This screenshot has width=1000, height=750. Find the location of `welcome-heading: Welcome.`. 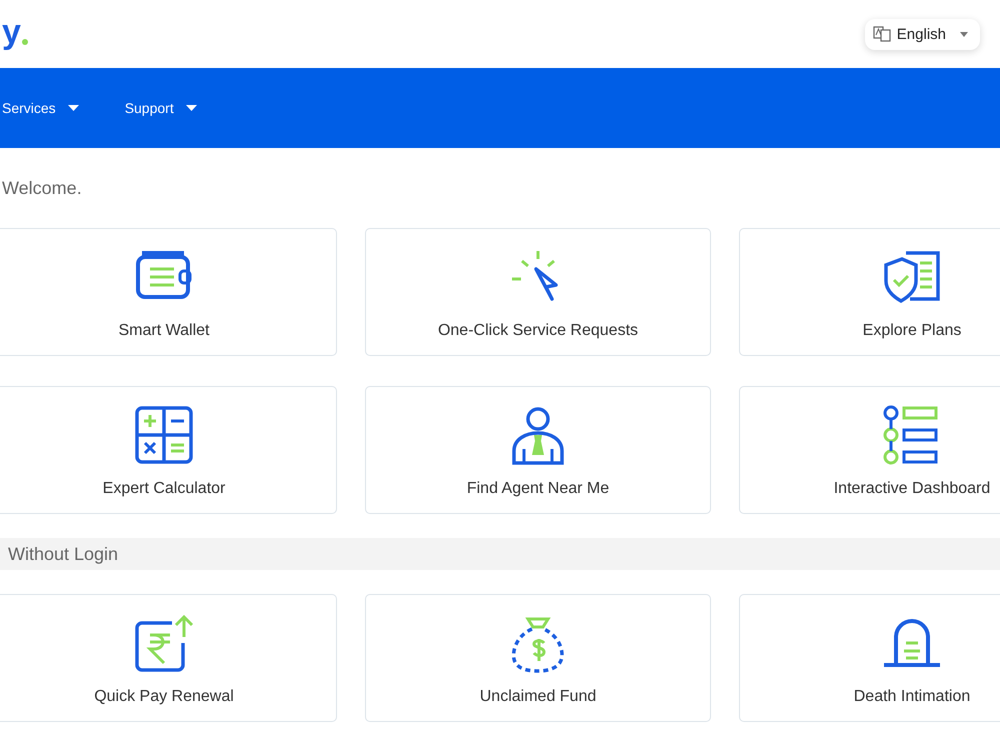

welcome-heading: Welcome. is located at coordinates (42, 189).